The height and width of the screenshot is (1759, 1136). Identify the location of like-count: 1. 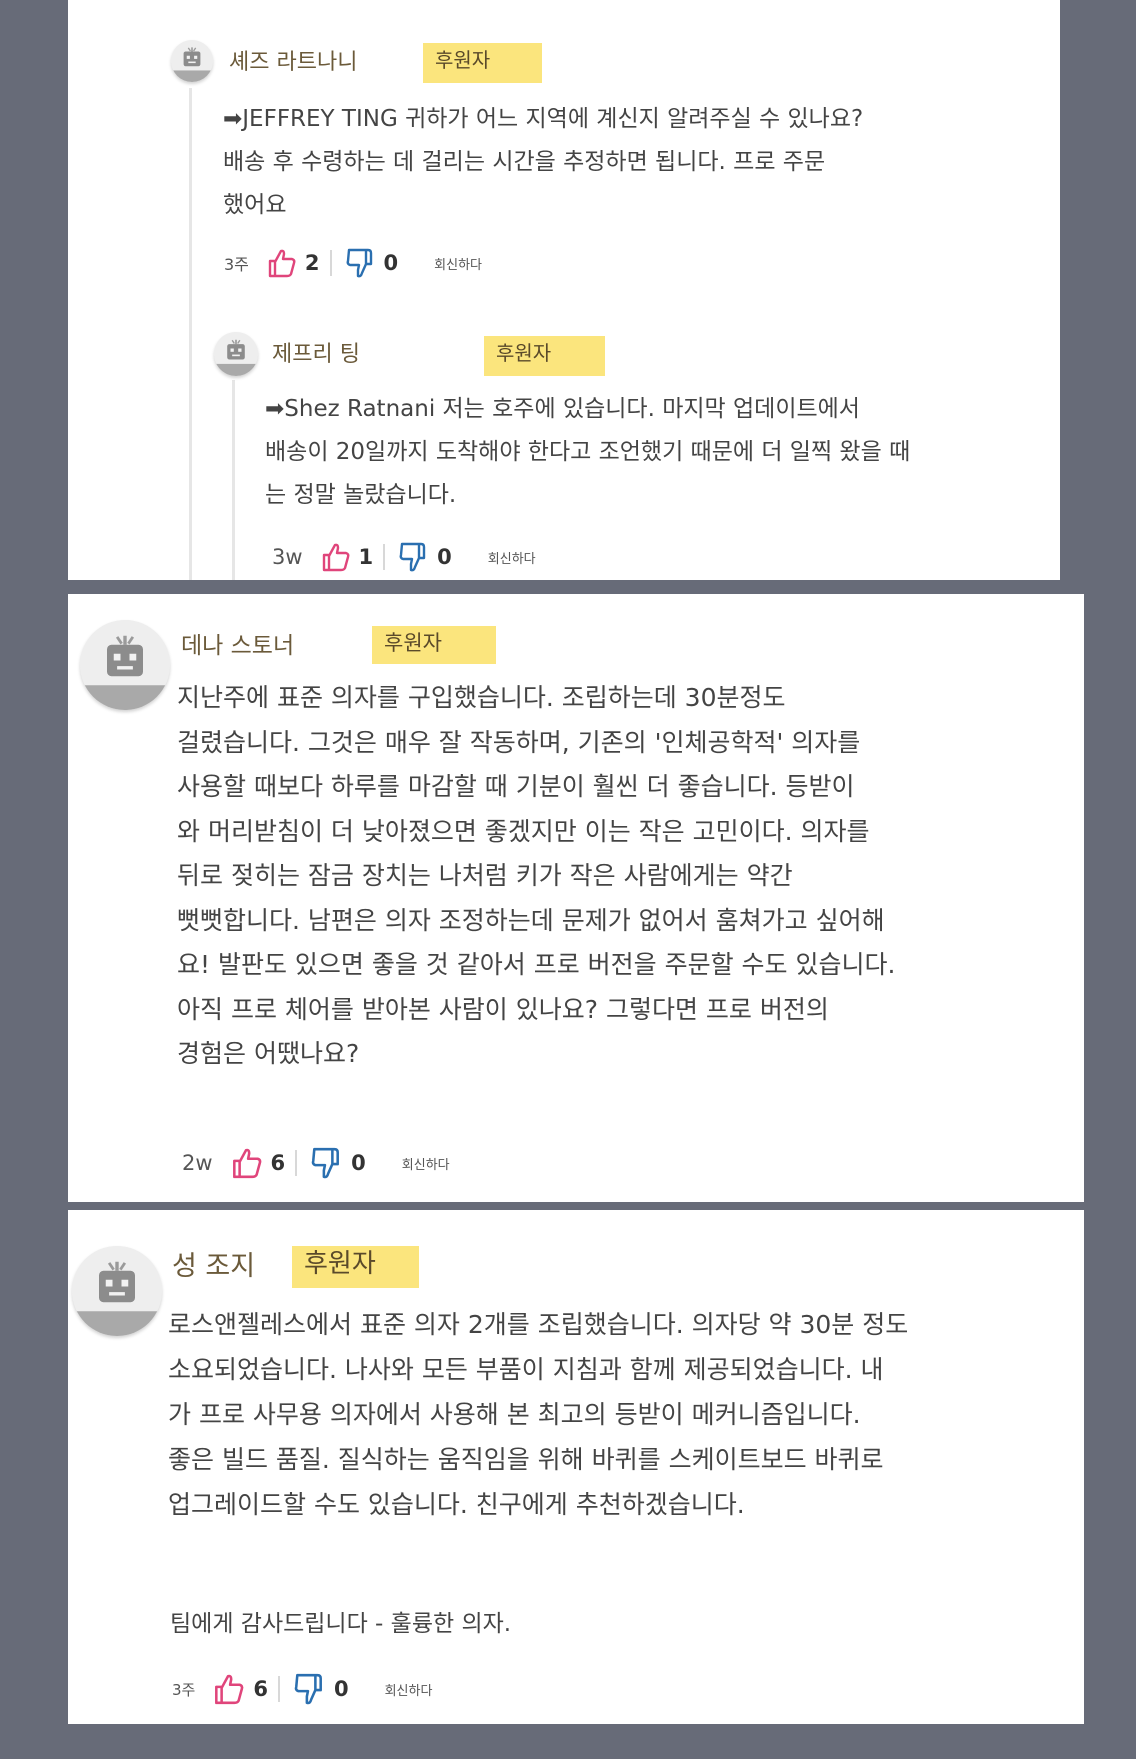
(366, 557).